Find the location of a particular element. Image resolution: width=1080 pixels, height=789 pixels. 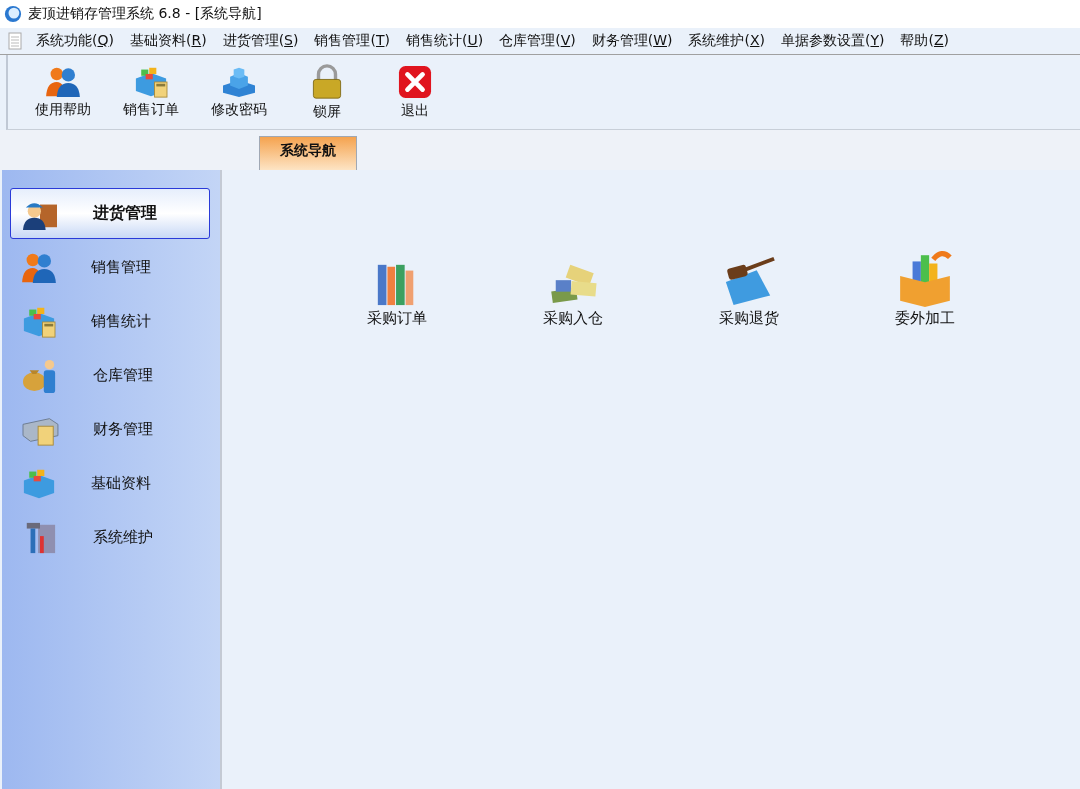

nav-shortcut: 委外加工 is located at coordinates (925, 288).